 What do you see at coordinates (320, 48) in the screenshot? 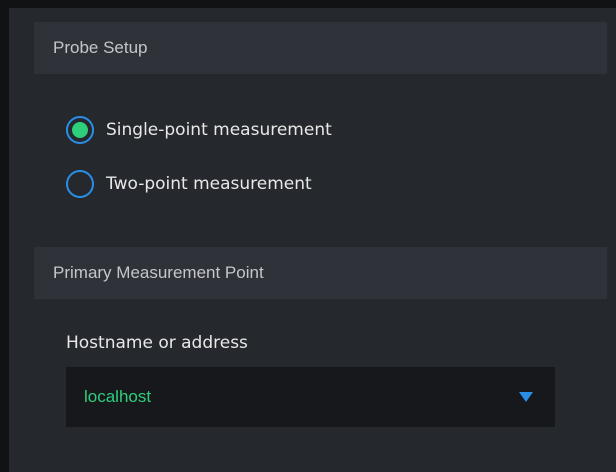
I see `probe-setup-header: Probe Setup` at bounding box center [320, 48].